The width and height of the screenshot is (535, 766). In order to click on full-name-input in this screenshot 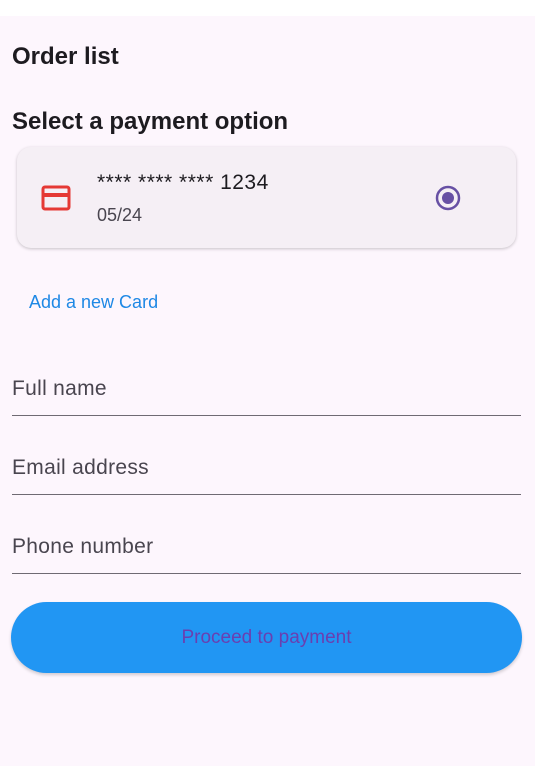, I will do `click(266, 387)`.